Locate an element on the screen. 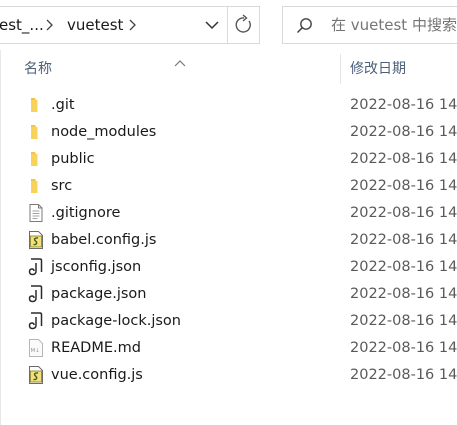  address-history-dropdown is located at coordinates (212, 25).